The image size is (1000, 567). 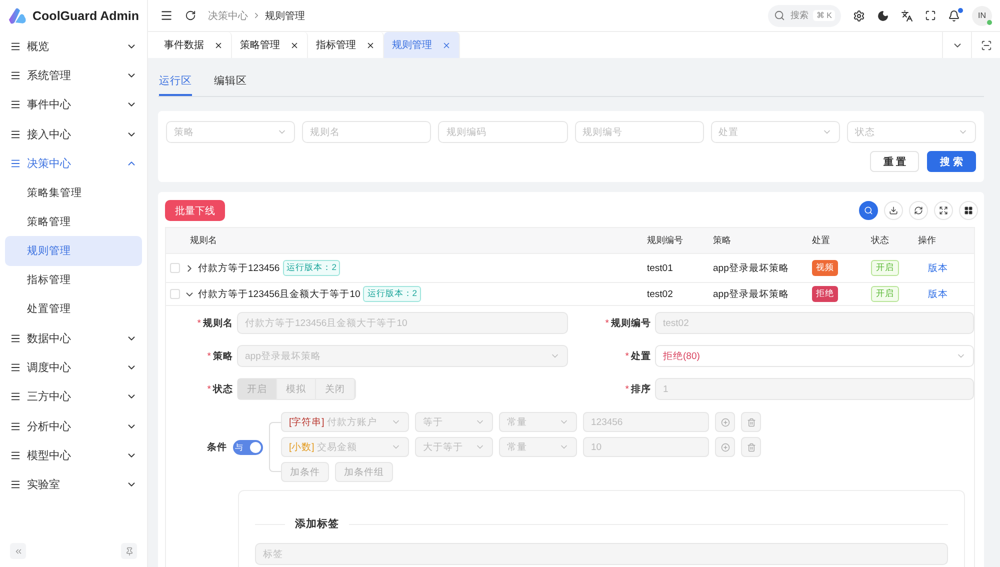 I want to click on column-header: 规则名, so click(x=203, y=240).